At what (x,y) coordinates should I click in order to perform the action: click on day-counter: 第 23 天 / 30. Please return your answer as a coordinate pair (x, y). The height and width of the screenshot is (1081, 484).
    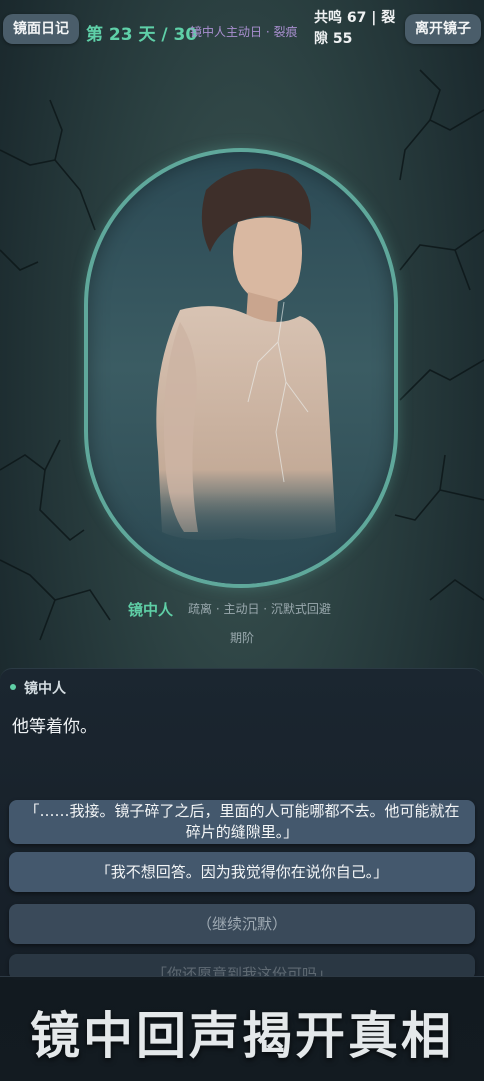
    Looking at the image, I should click on (142, 35).